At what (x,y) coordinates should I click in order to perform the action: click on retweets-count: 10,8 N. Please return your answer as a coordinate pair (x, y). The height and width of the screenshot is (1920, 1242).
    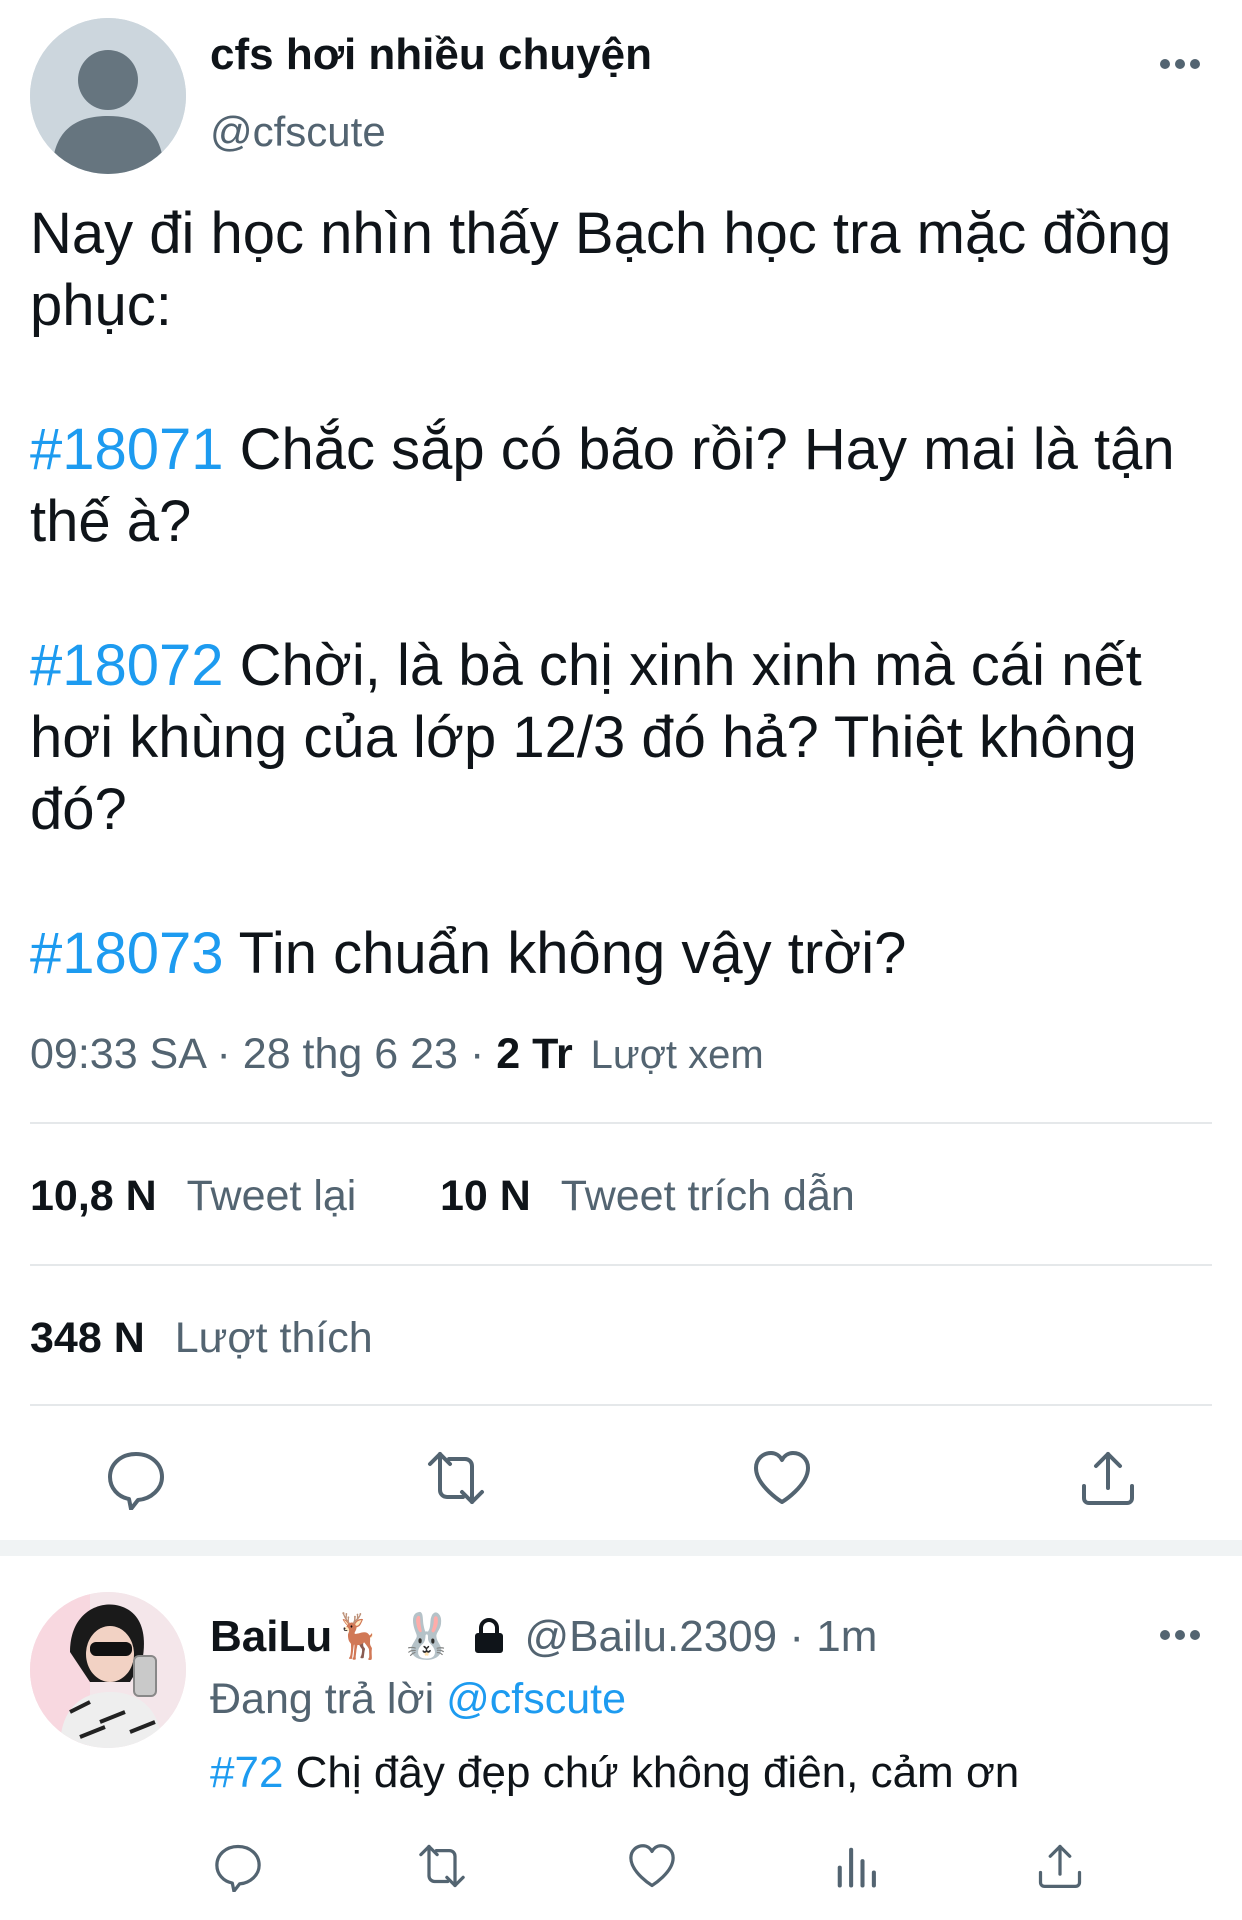
    Looking at the image, I should click on (93, 1196).